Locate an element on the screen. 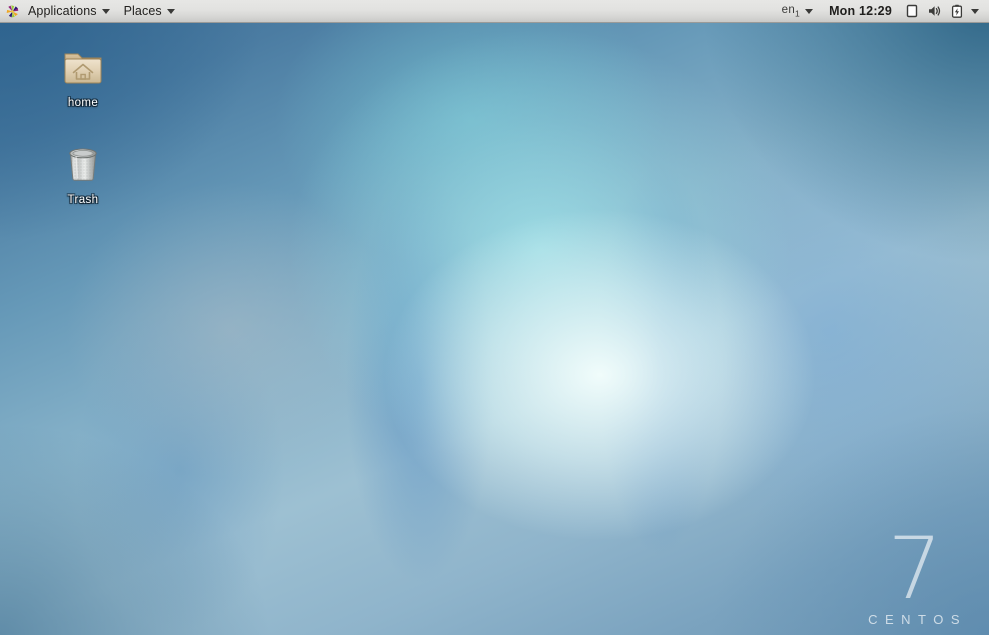 This screenshot has height=635, width=989. menu-applications: Applications is located at coordinates (69, 11).